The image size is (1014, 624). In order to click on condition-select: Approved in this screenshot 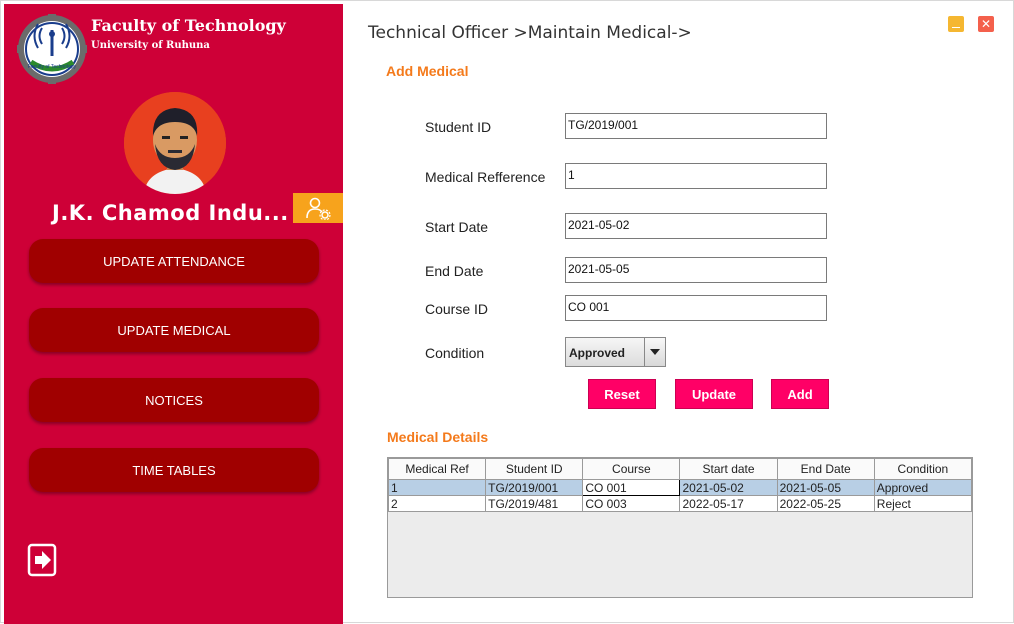, I will do `click(615, 352)`.